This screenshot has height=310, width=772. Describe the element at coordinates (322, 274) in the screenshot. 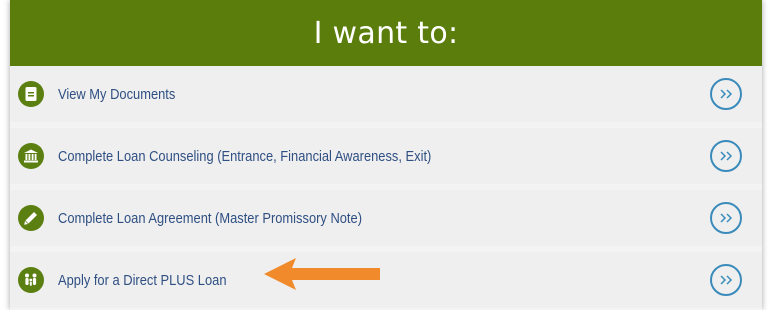

I see `orange-arrow-icon` at that location.